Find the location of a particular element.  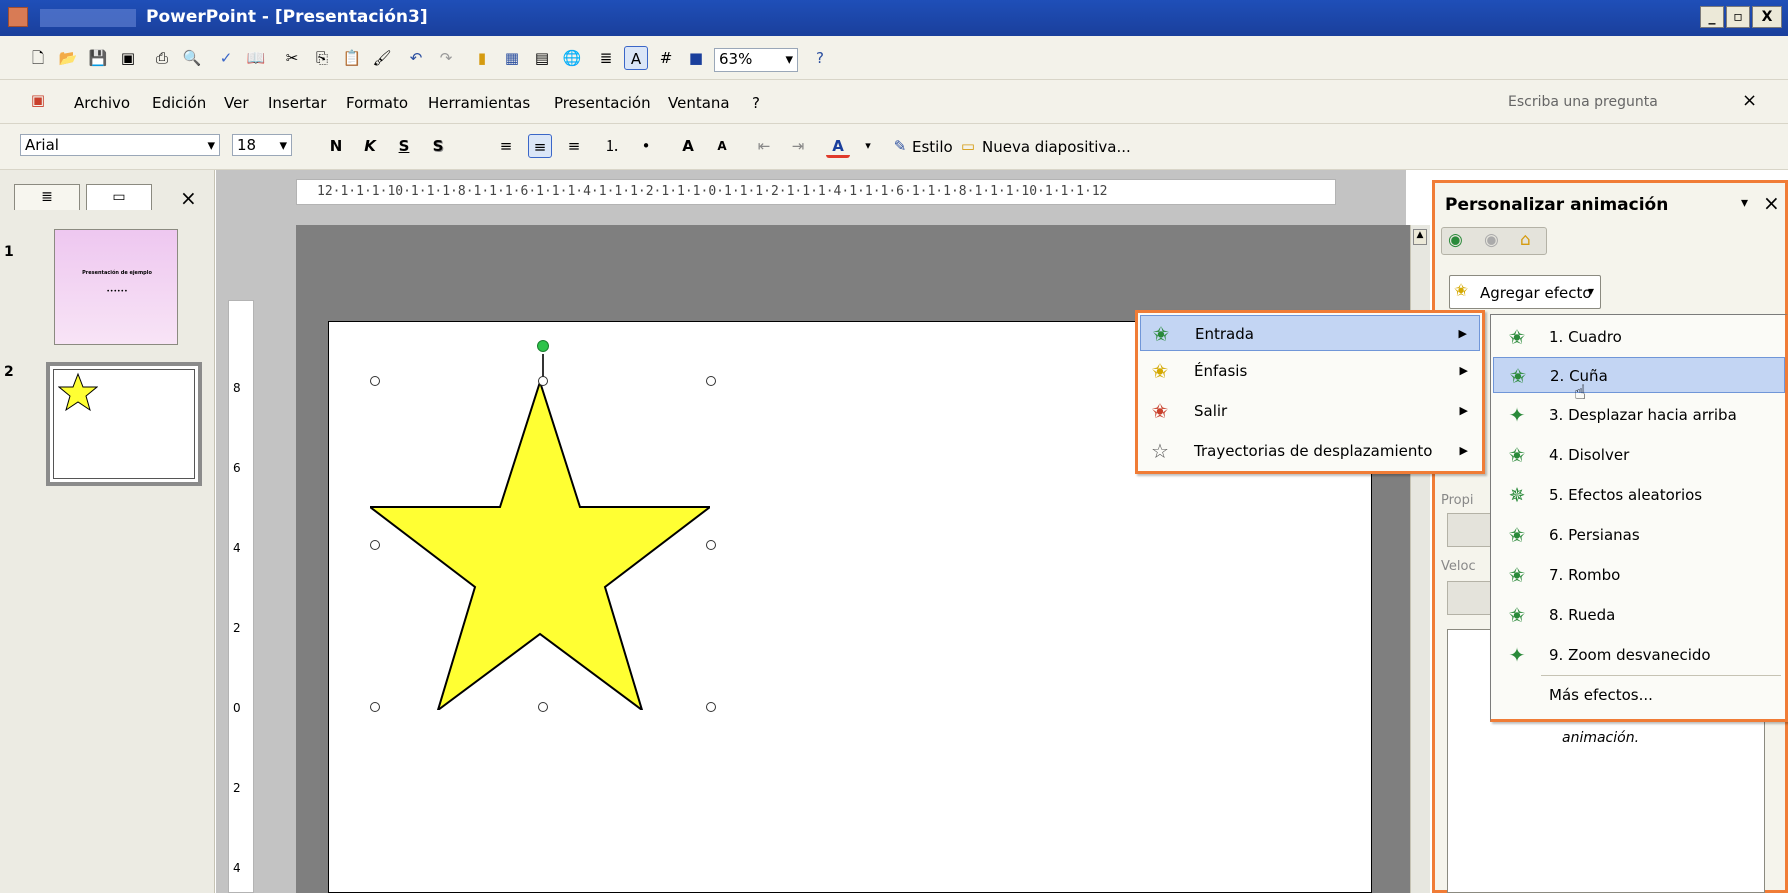

font-size-select: 18 ▾ is located at coordinates (262, 145).